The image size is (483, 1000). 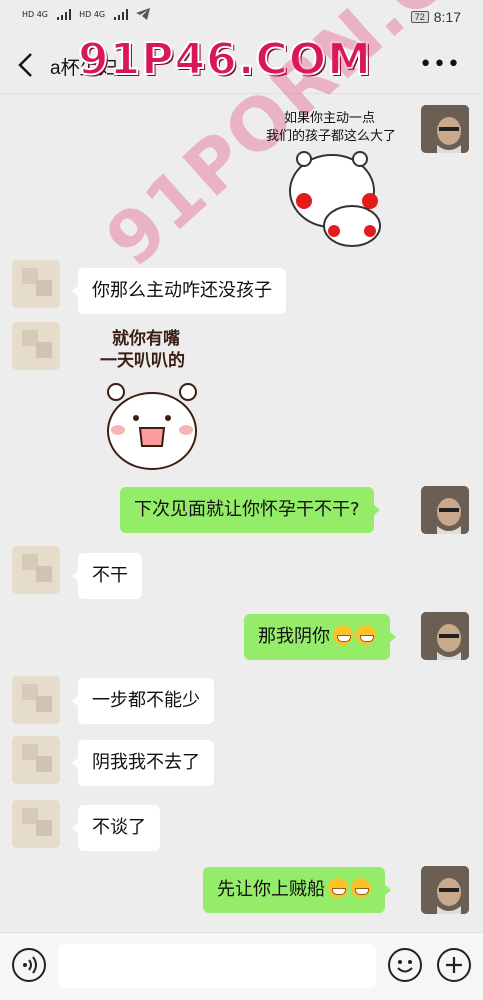 I want to click on message-bubble: 那我阴你, so click(x=320, y=637).